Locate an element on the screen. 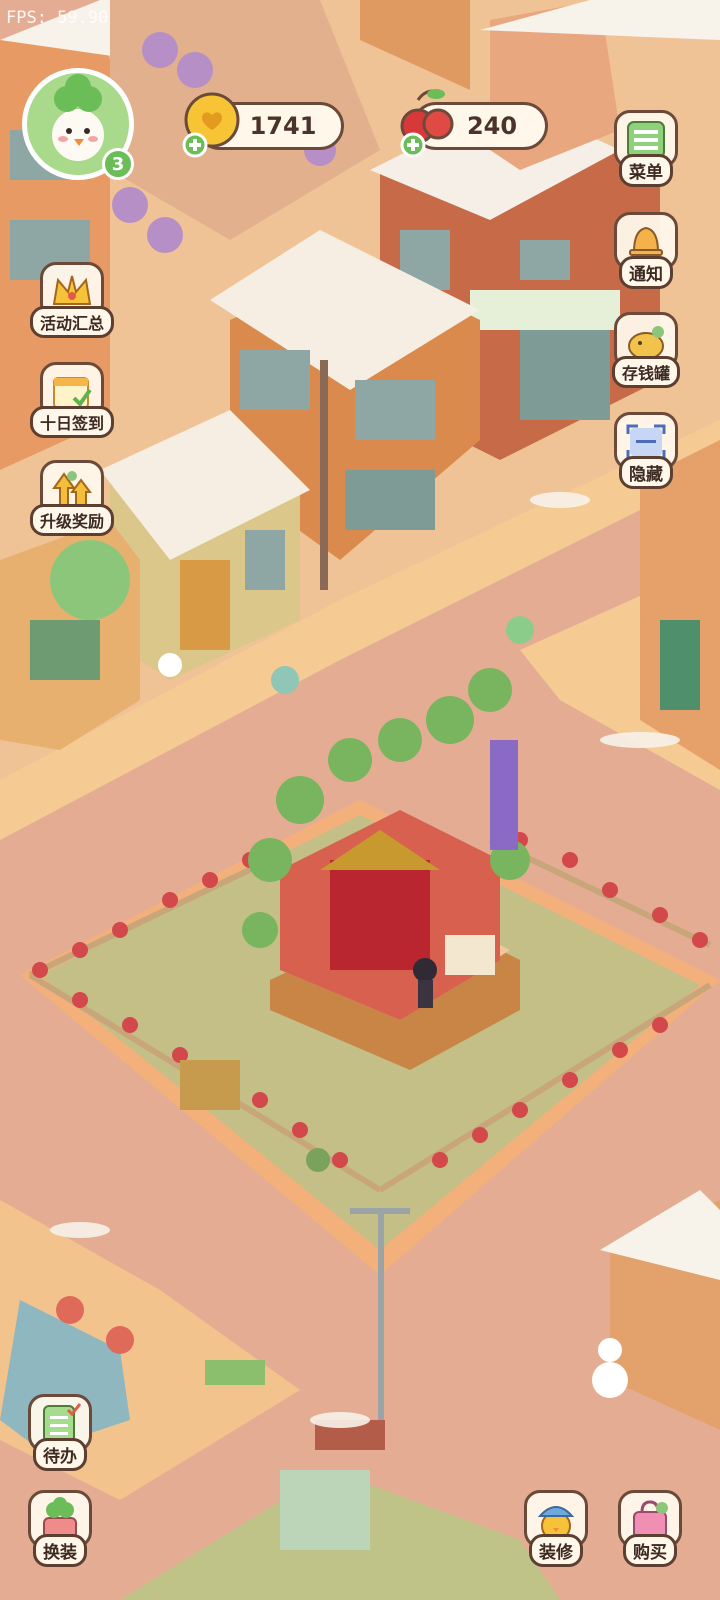  todo-button-label: 待办 is located at coordinates (60, 1454).